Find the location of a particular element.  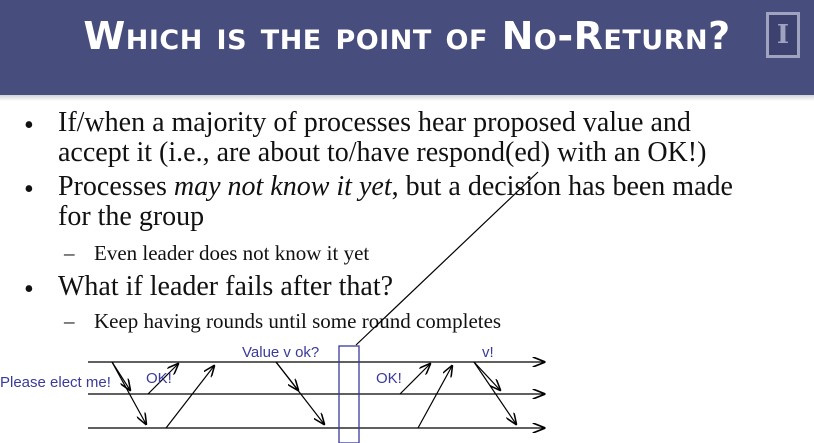

label-ok-1: OK! is located at coordinates (159, 378).